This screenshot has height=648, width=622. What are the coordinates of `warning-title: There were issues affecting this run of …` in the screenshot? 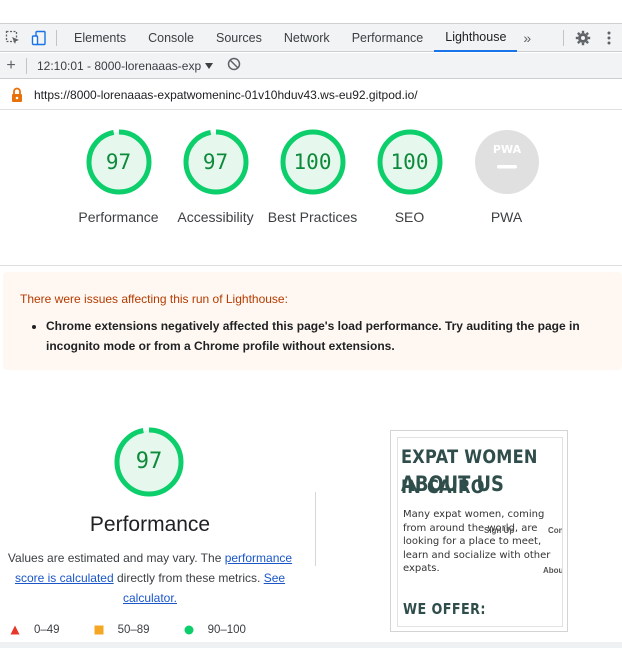 It's located at (154, 299).